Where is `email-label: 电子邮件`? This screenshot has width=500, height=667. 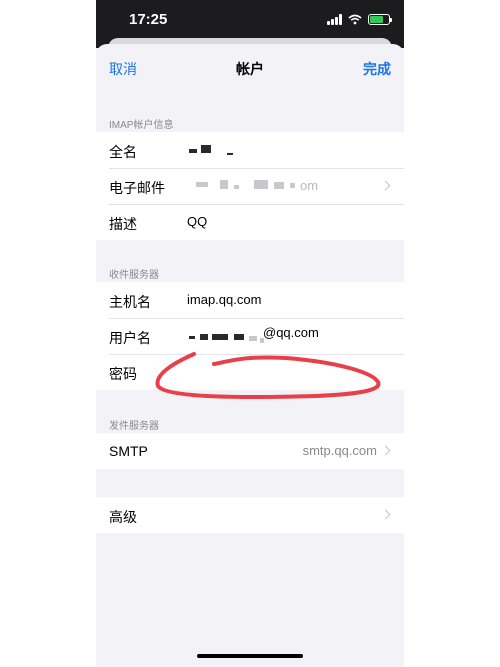
email-label: 电子邮件 is located at coordinates (137, 188).